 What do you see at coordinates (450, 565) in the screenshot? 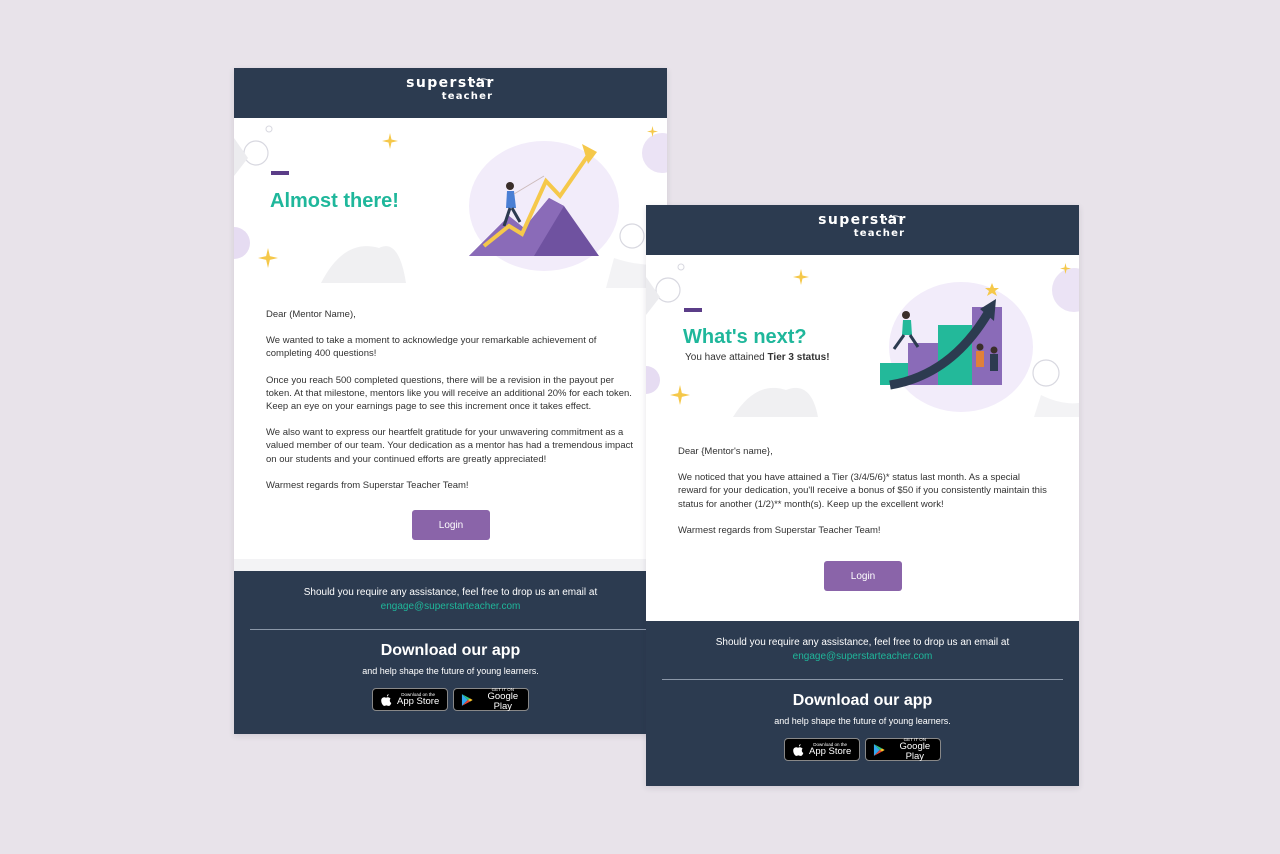
I see `body-bottom-band` at bounding box center [450, 565].